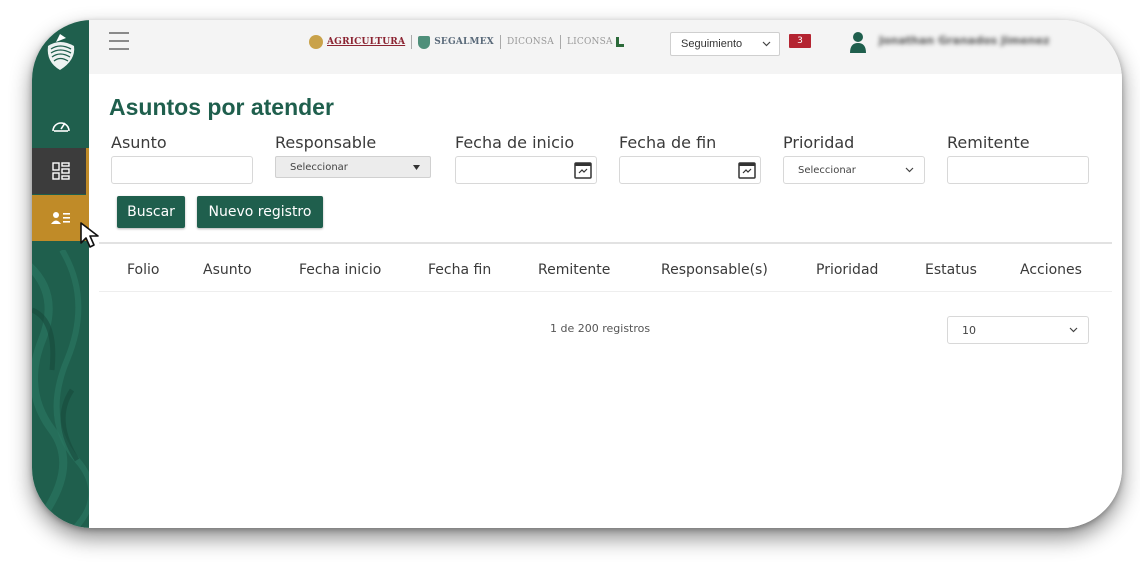 The height and width of the screenshot is (564, 1140). I want to click on sidebar-item-dashboard, so click(60, 125).